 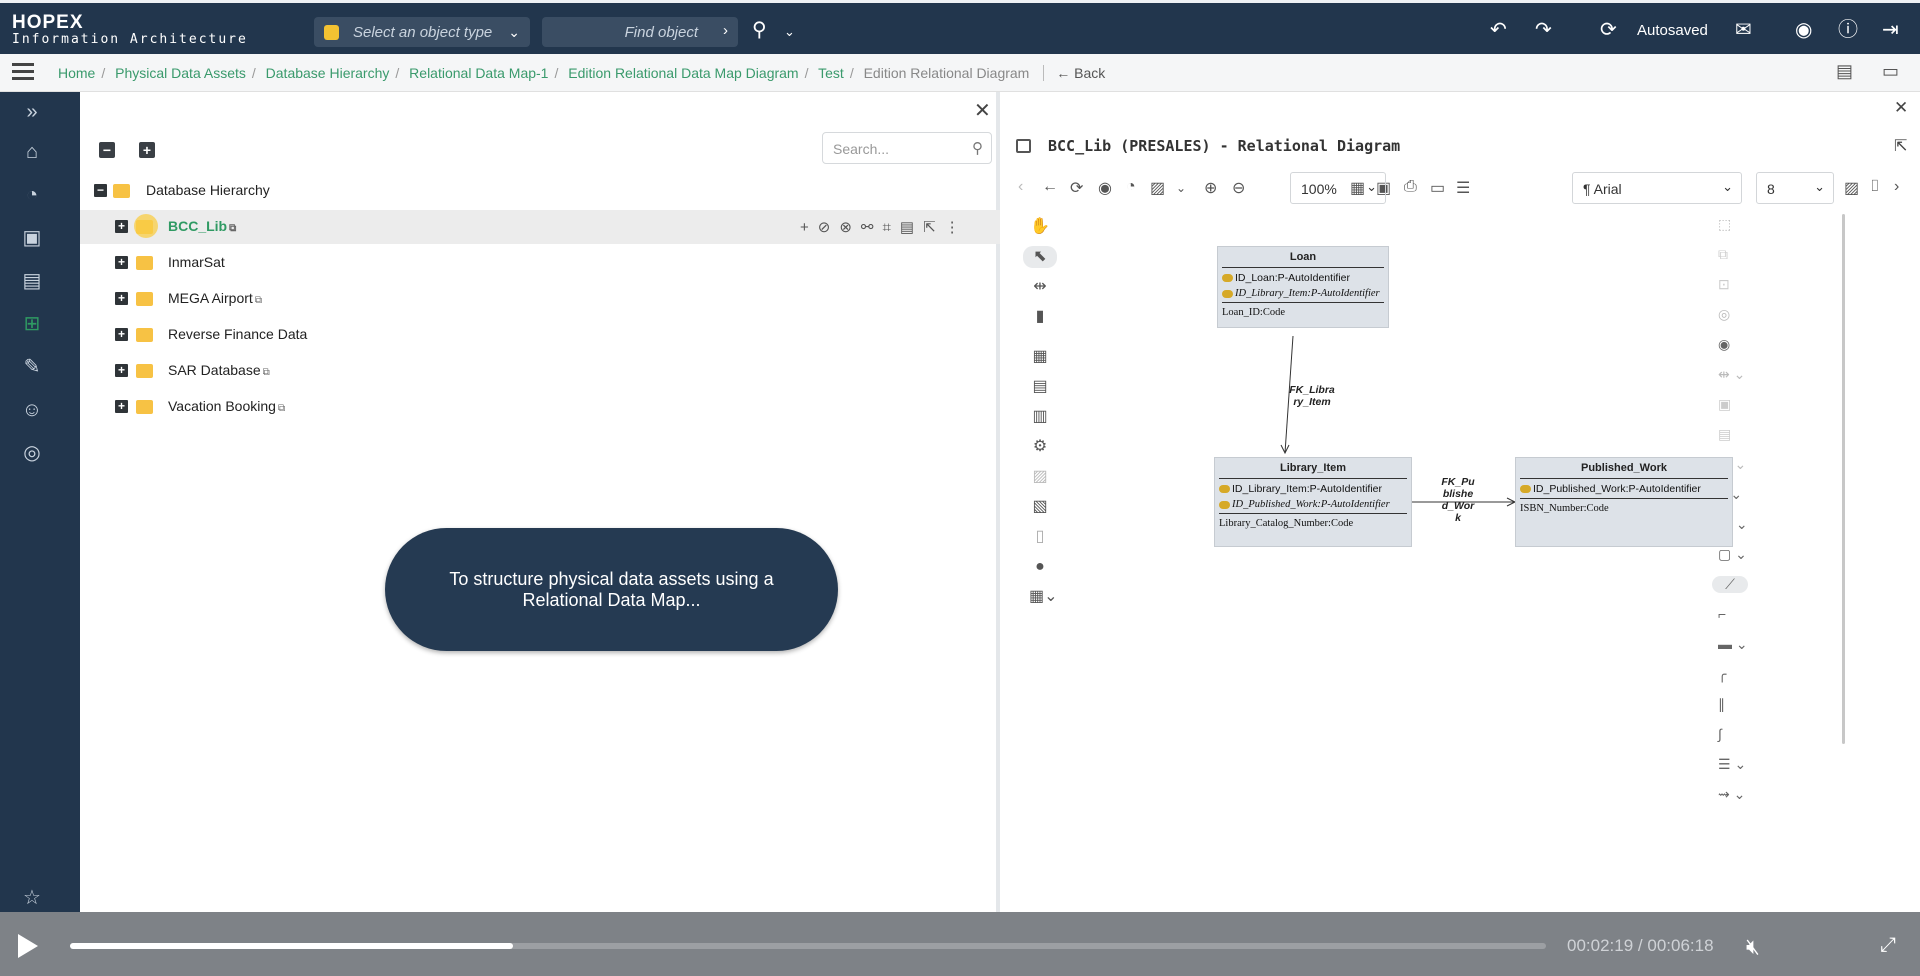 What do you see at coordinates (789, 32) in the screenshot?
I see `search-options-icon: ⌄` at bounding box center [789, 32].